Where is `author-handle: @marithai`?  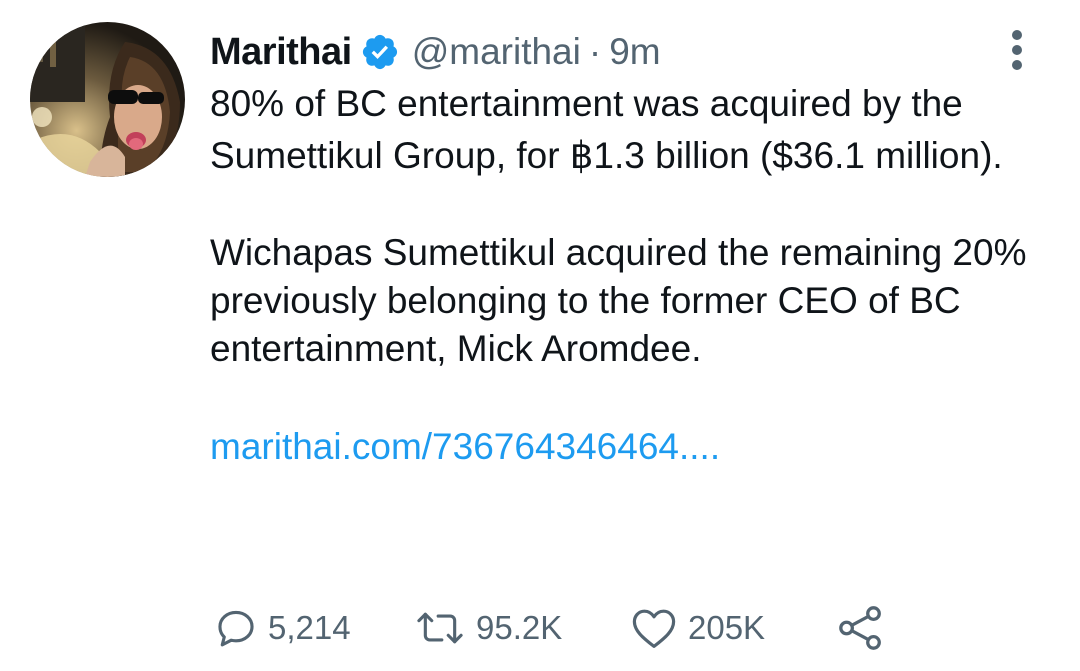 author-handle: @marithai is located at coordinates (496, 52).